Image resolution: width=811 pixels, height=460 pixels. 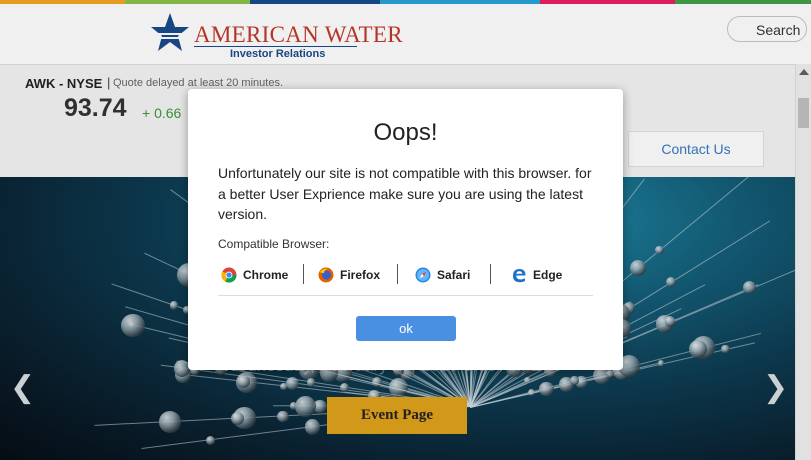 What do you see at coordinates (548, 274) in the screenshot?
I see `browser-name: Edge` at bounding box center [548, 274].